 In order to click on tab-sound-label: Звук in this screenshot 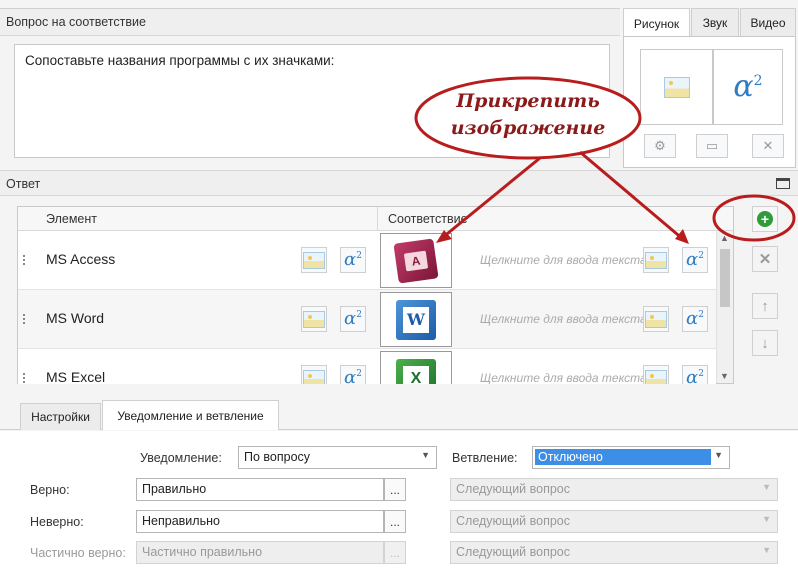, I will do `click(715, 22)`.